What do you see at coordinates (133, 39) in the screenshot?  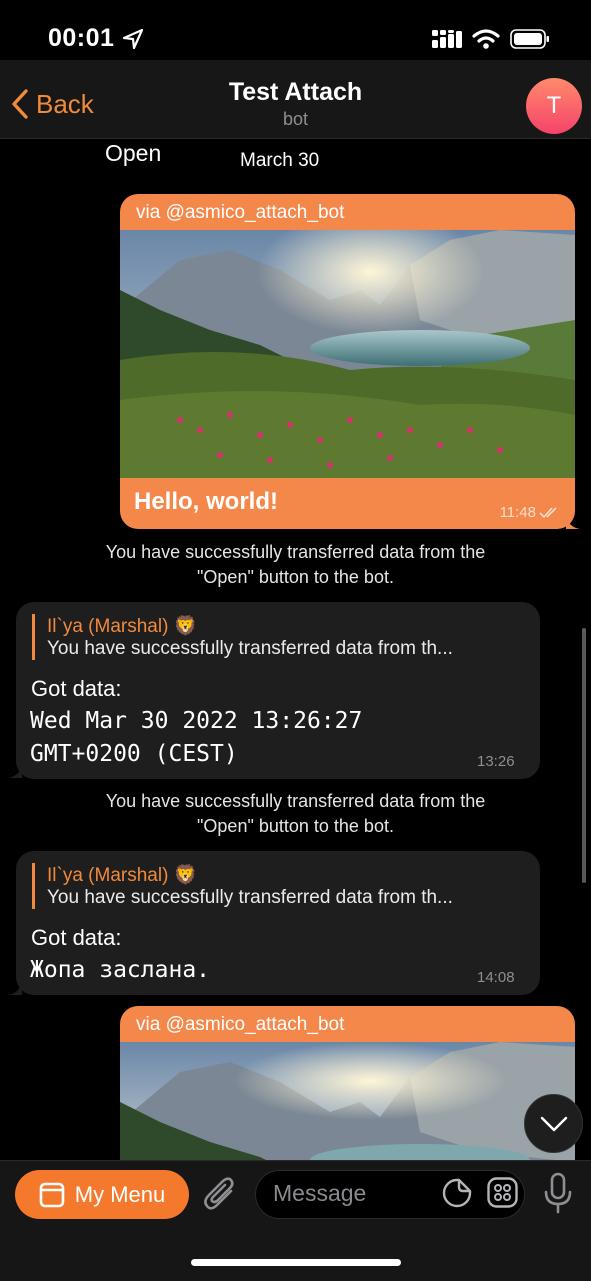 I see `location-arrow-icon` at bounding box center [133, 39].